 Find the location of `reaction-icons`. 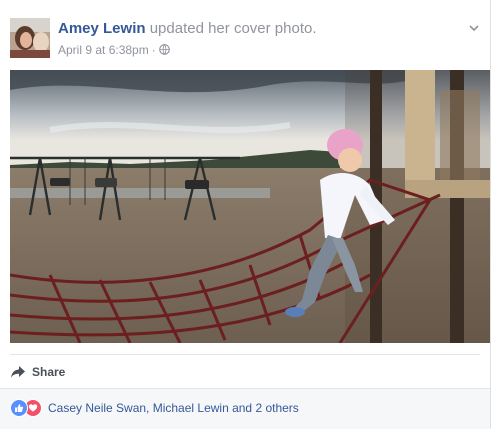

reaction-icons is located at coordinates (27, 408).